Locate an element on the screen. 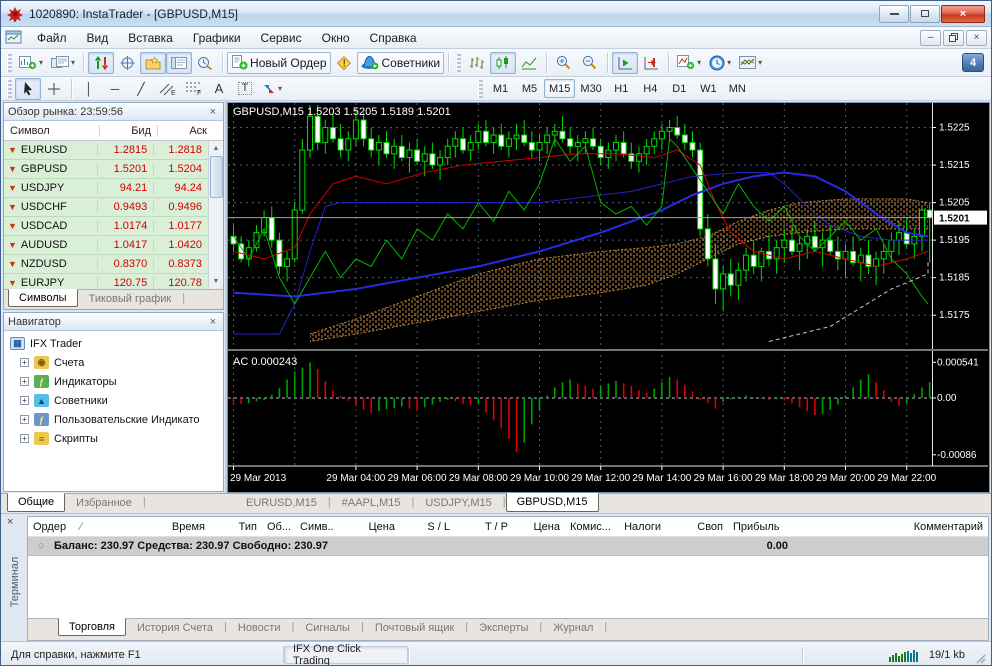 The width and height of the screenshot is (992, 666). scrollbar-thumb is located at coordinates (216, 177).